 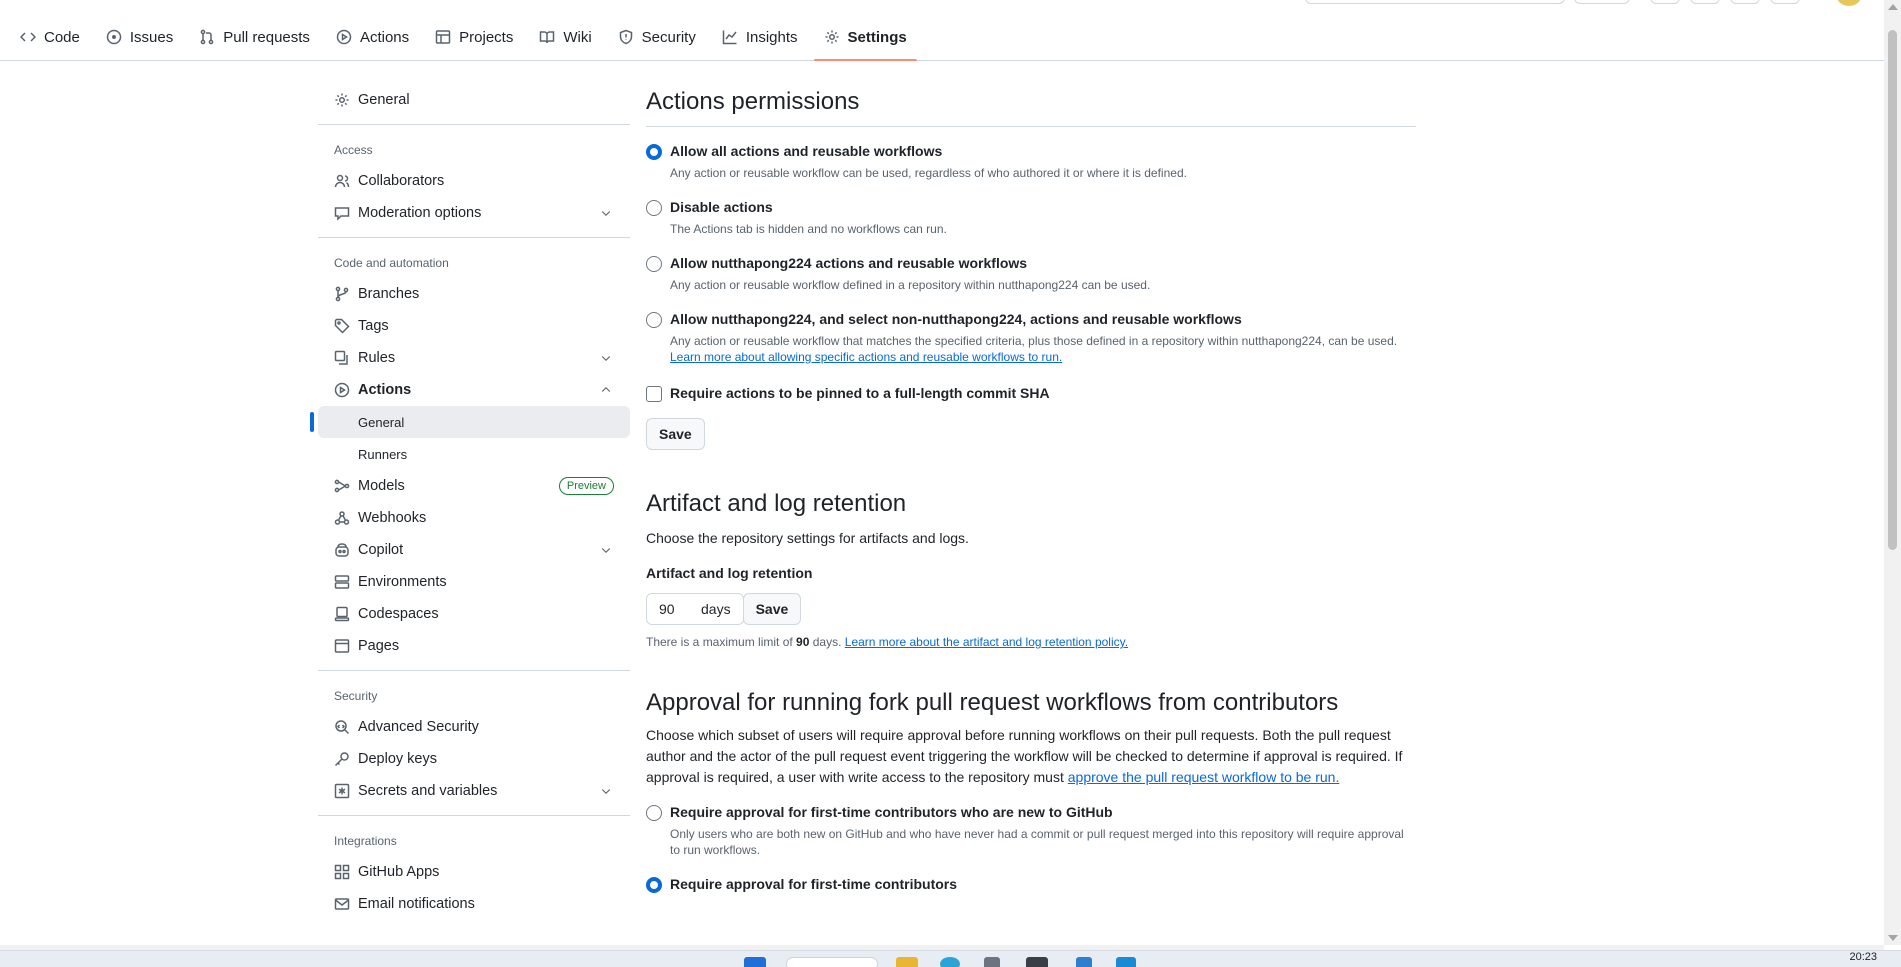 I want to click on search-pill-icon, so click(x=832, y=962).